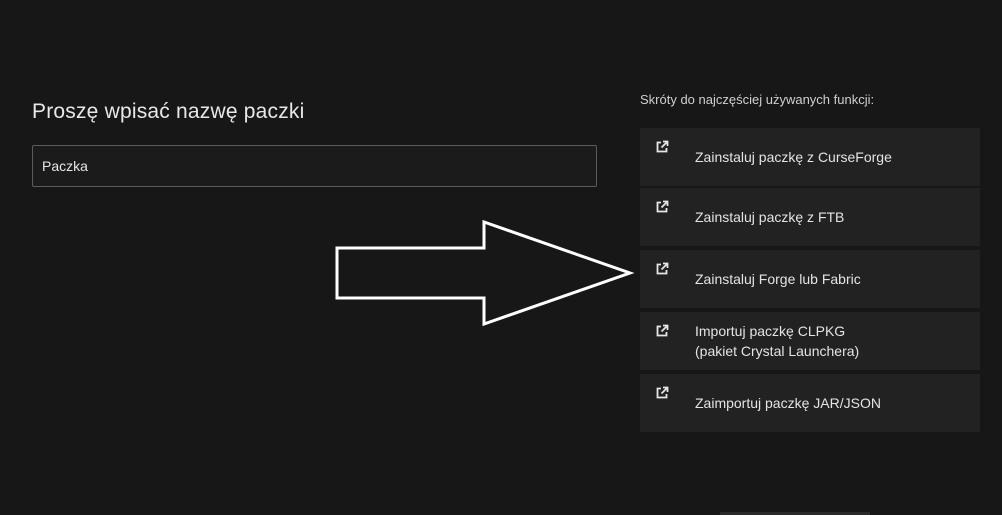 This screenshot has width=1002, height=515. Describe the element at coordinates (314, 166) in the screenshot. I see `pack-name-input` at that location.